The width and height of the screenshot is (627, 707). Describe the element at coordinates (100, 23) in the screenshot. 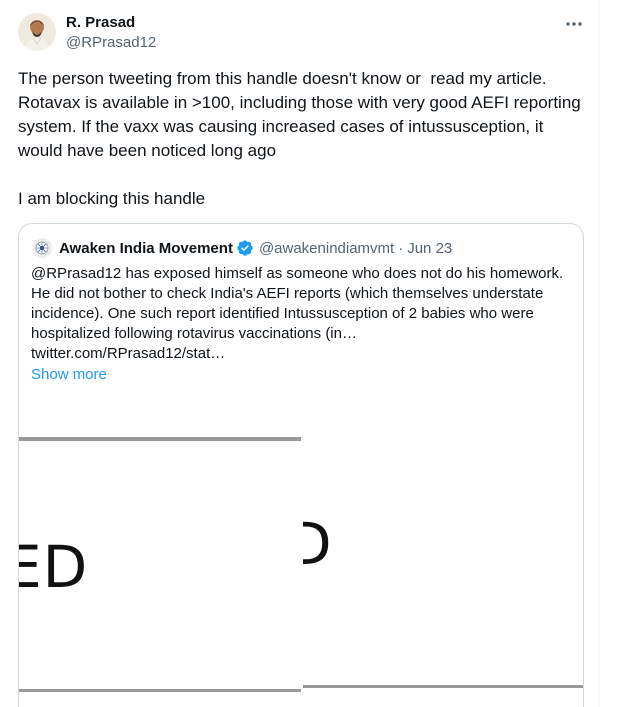

I see `author-name: R. Prasad` at that location.